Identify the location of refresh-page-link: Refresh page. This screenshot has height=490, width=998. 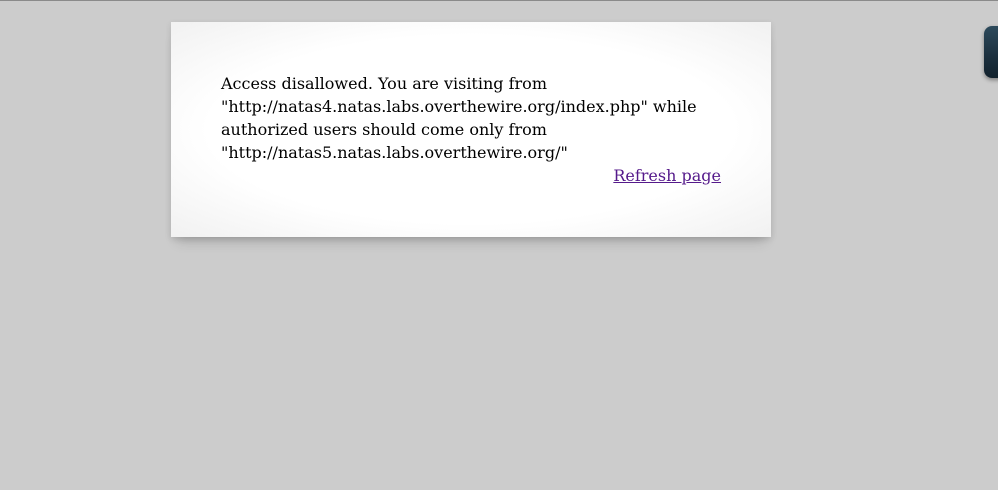
(667, 175).